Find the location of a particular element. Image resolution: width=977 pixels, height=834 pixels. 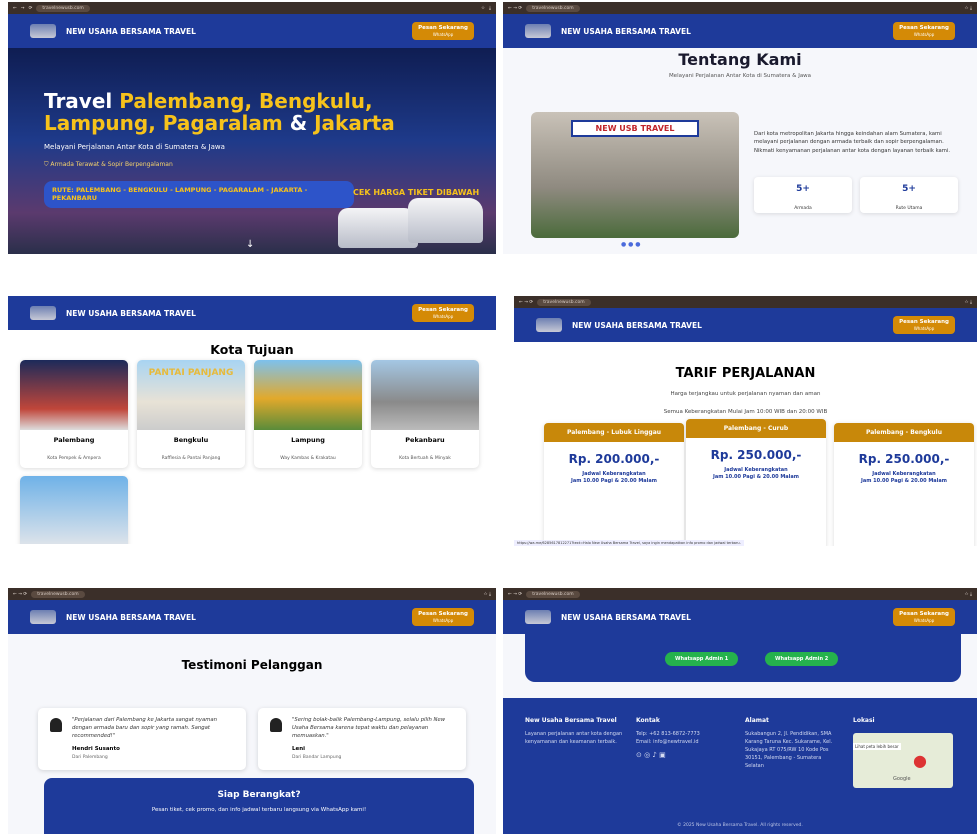

promo-text: CEK HARGA TIKET DIBAWAH is located at coordinates (416, 192).